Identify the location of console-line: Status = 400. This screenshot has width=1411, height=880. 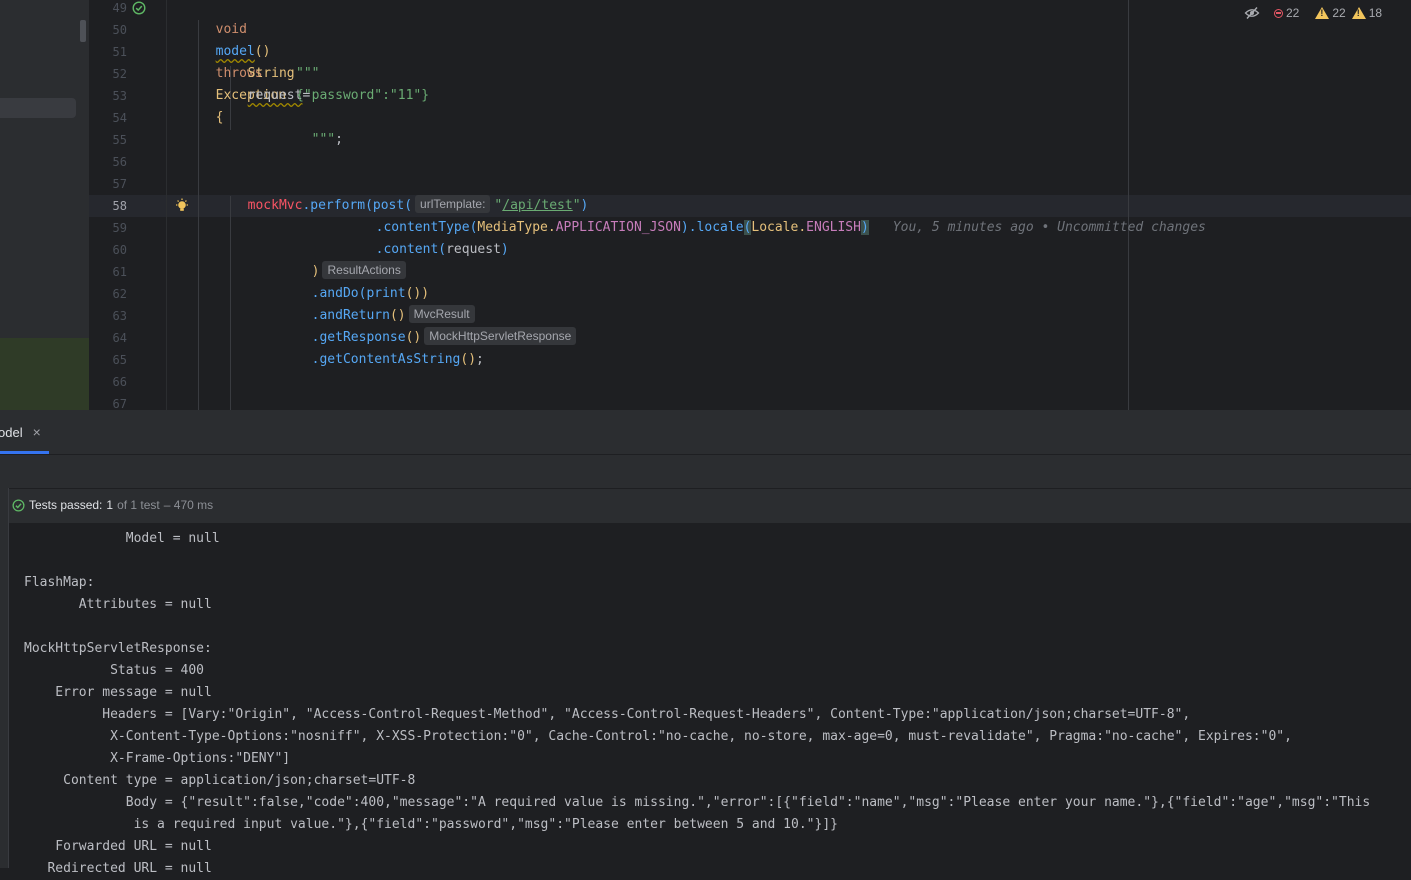
(114, 670).